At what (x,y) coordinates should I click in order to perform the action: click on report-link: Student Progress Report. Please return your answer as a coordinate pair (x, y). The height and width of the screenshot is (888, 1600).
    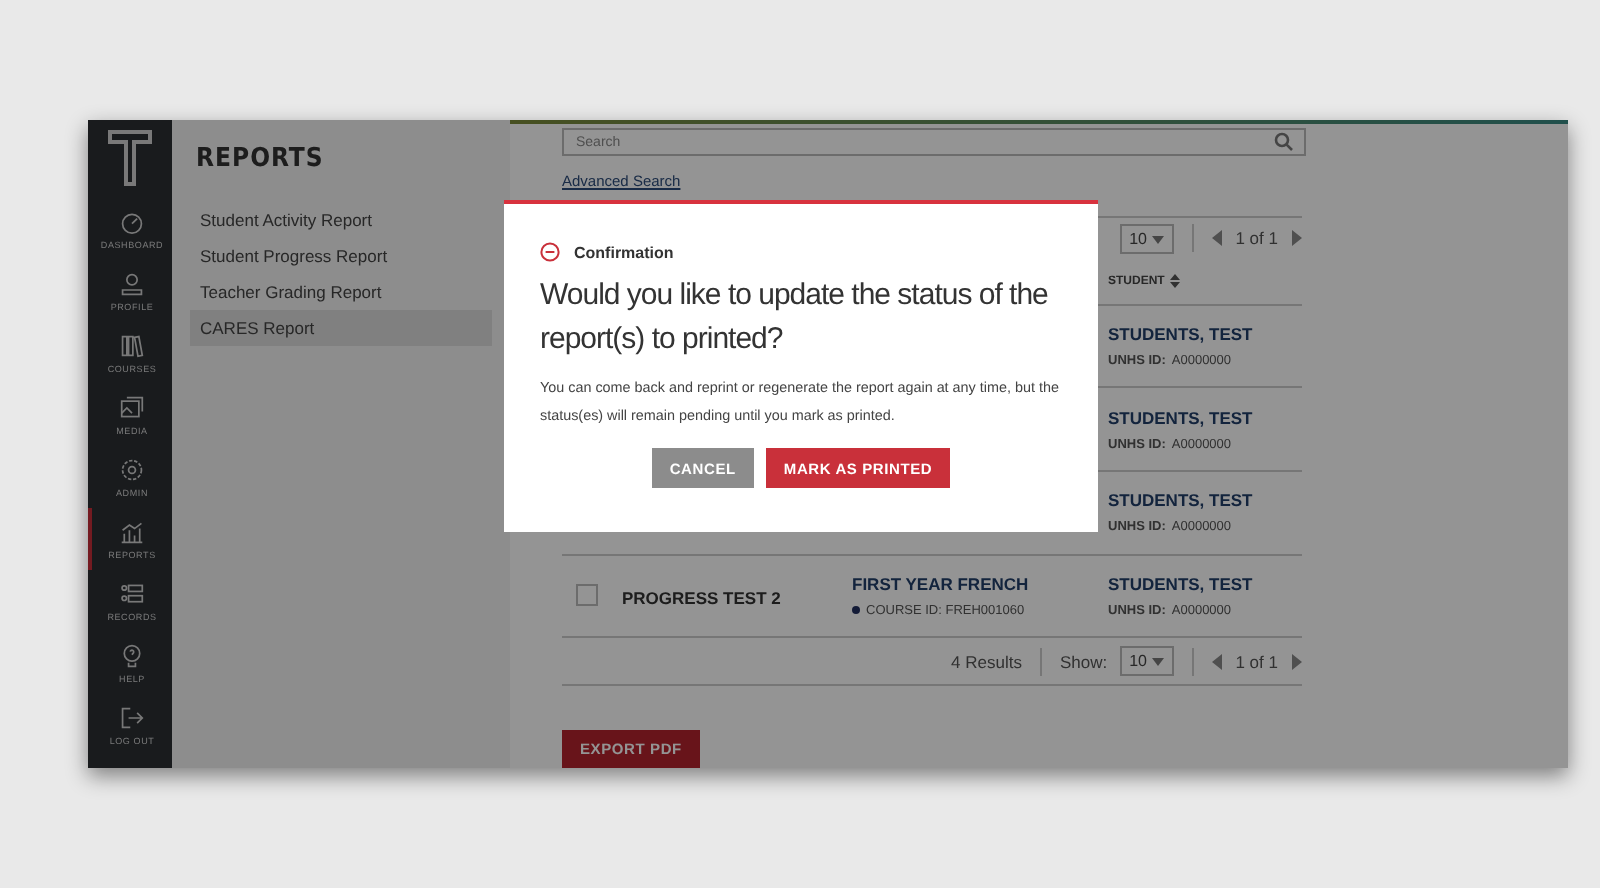
    Looking at the image, I should click on (341, 256).